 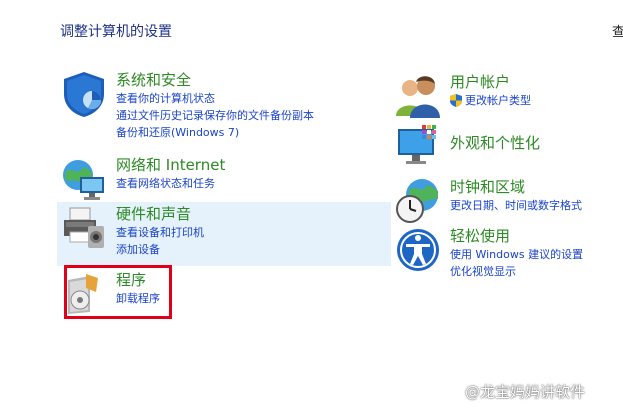 I want to click on page-title: 调整计算机的设置, so click(x=116, y=32).